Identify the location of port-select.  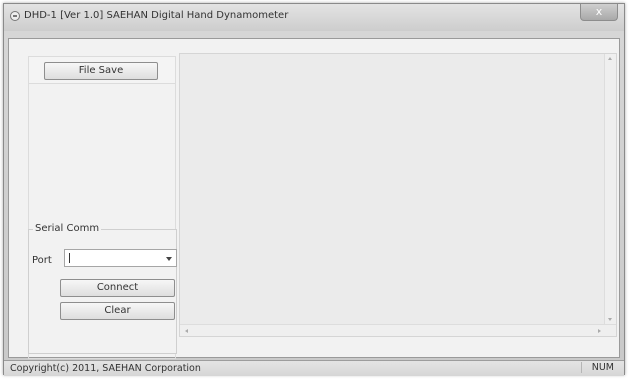
(120, 258).